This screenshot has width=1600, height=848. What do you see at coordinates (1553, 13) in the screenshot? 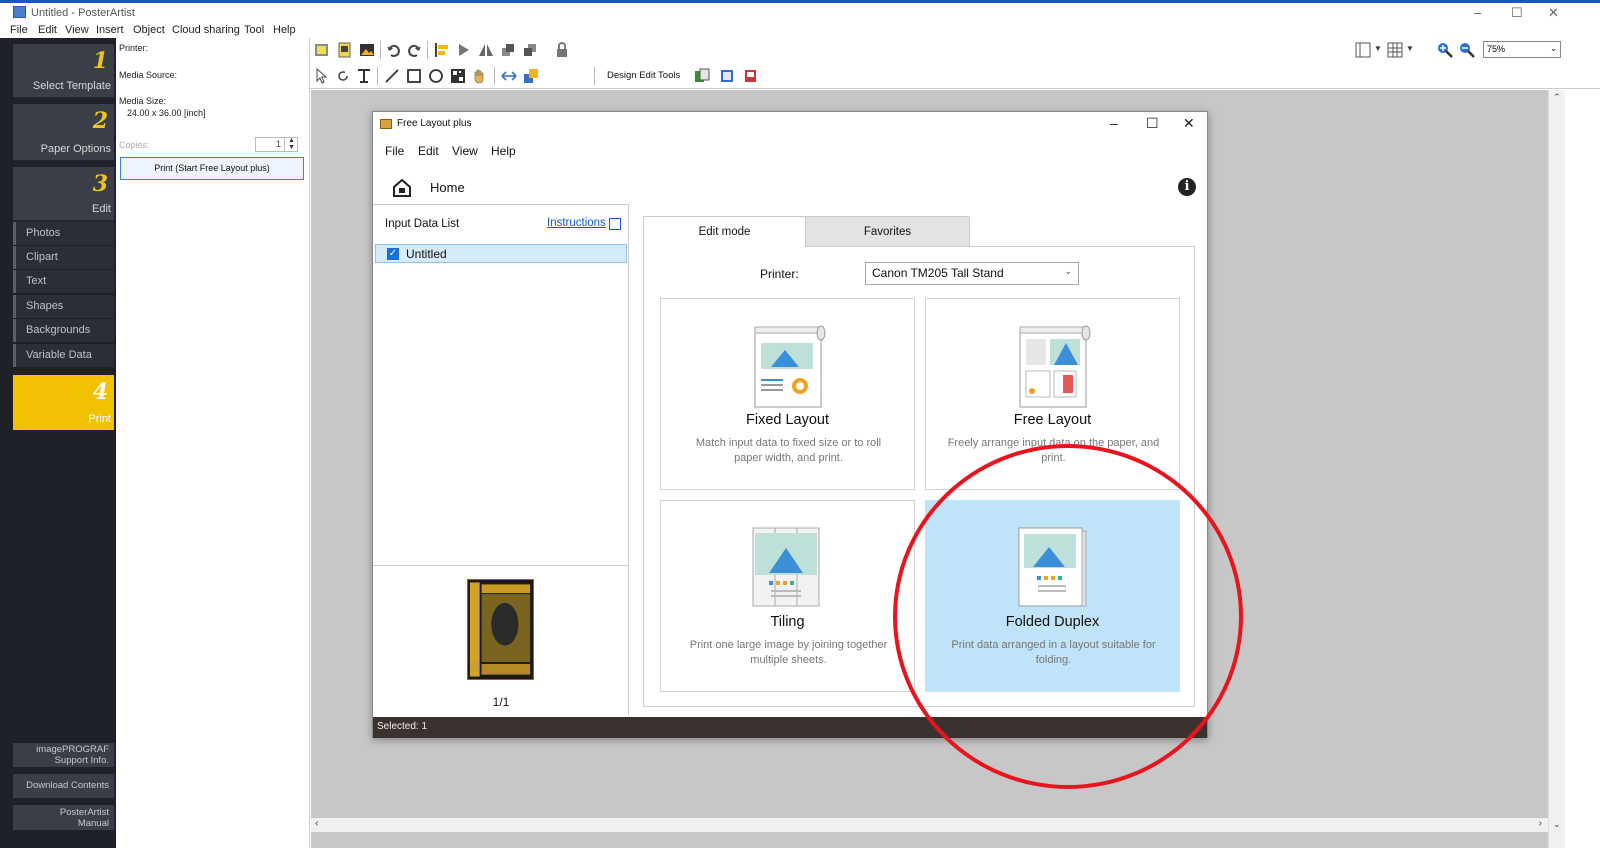
I see `close-button: ✕` at bounding box center [1553, 13].